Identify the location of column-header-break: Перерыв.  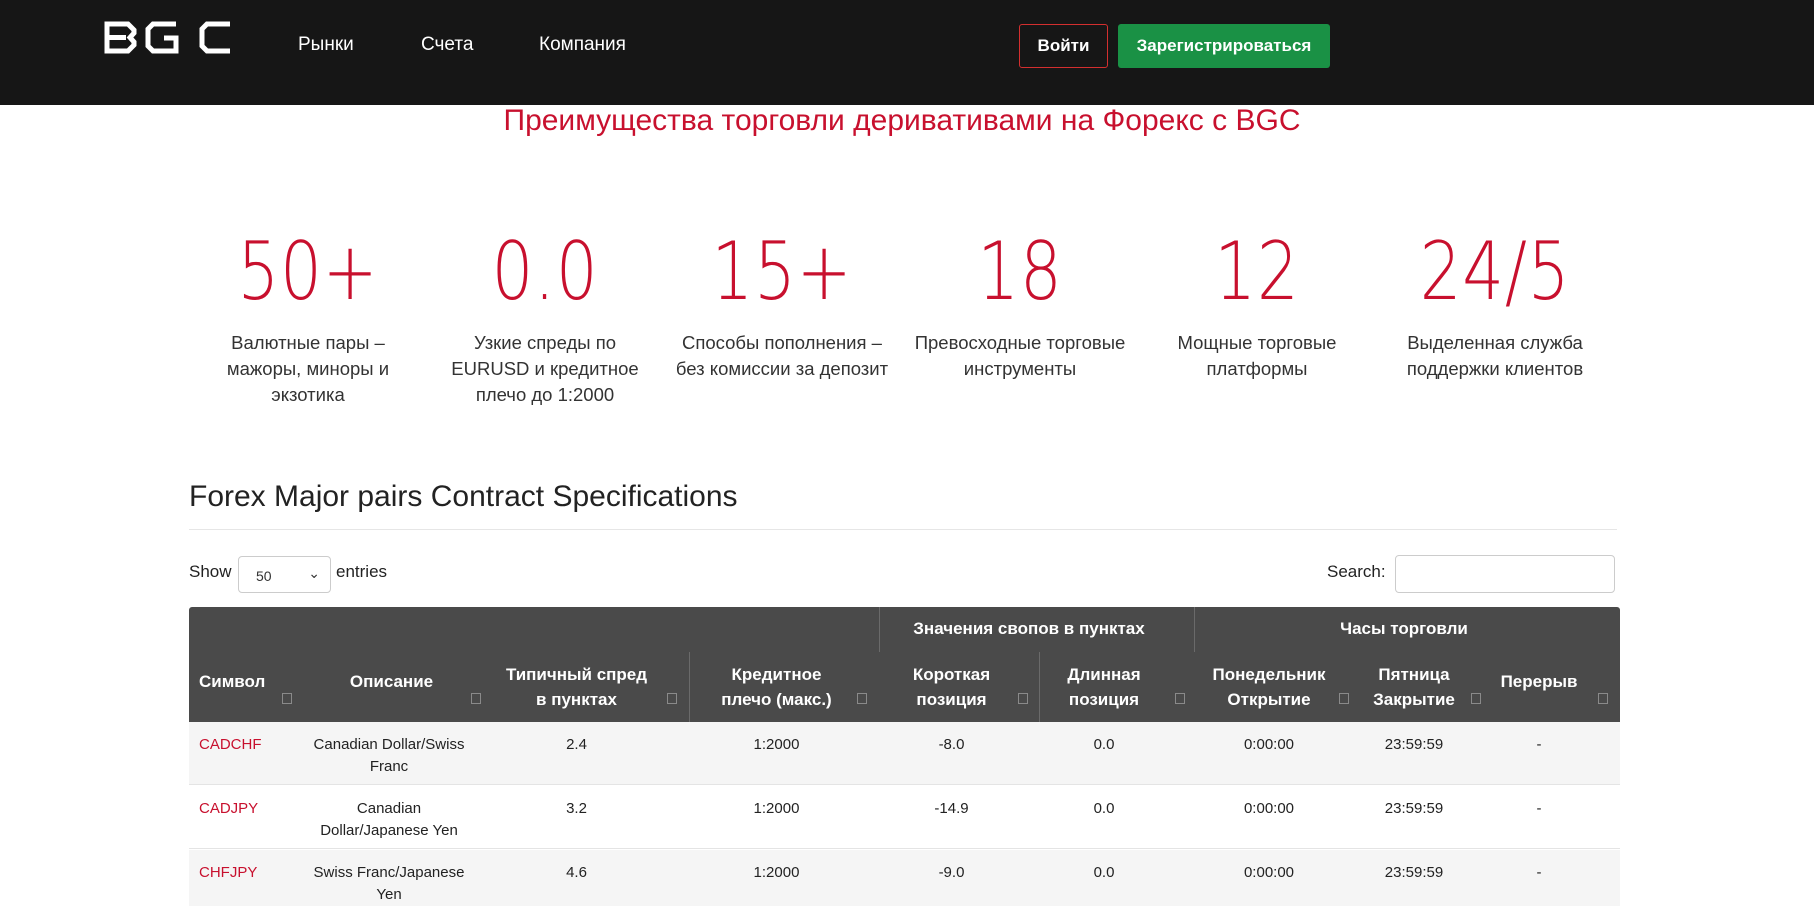
(1539, 681).